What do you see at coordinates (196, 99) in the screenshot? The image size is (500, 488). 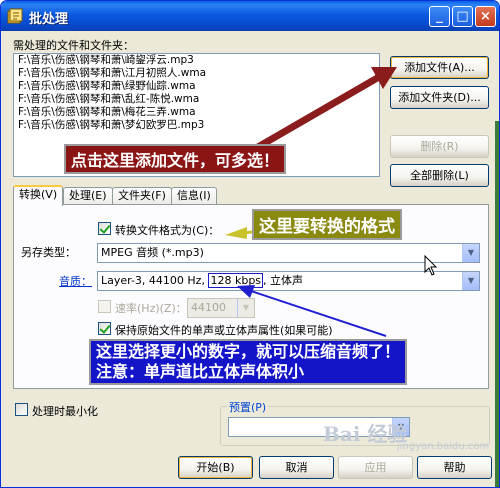 I see `list-item: F:\音乐\伤感\钢琴和萧\乱红-陈悦.wma` at bounding box center [196, 99].